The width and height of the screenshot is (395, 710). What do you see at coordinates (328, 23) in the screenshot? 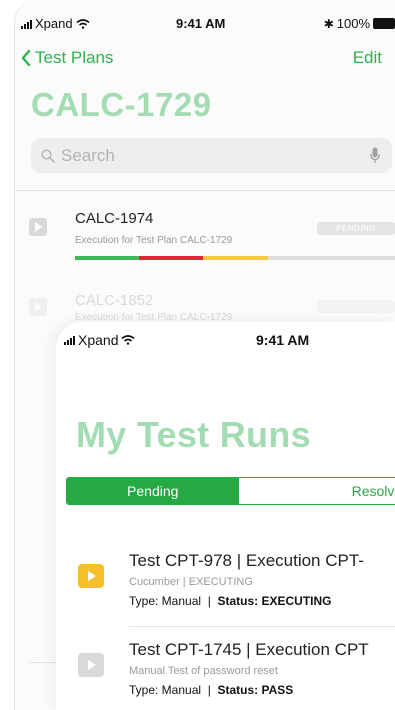
I see `bluetooth-icon: ✱` at bounding box center [328, 23].